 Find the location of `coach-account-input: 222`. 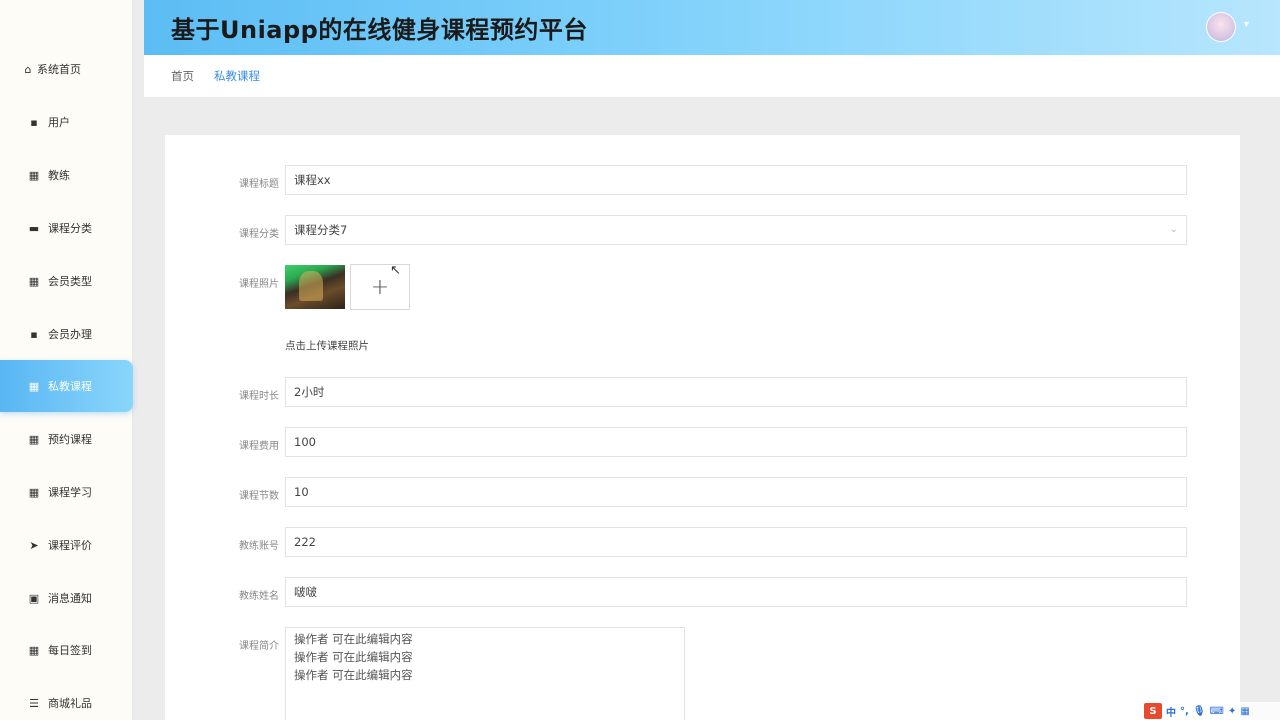

coach-account-input: 222 is located at coordinates (736, 542).